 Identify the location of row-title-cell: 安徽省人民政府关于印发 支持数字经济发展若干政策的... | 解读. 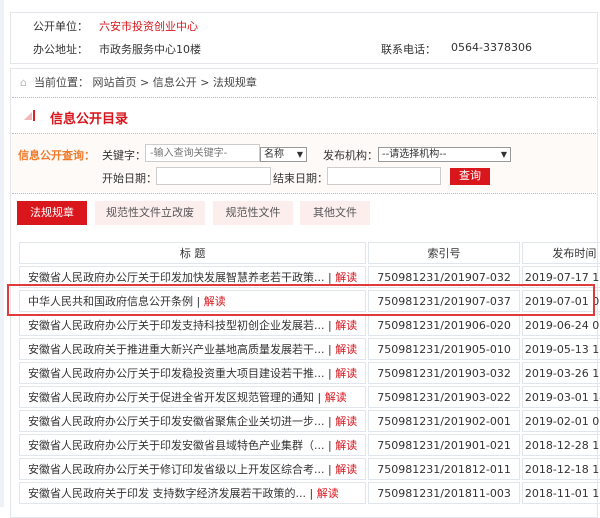
(193, 493).